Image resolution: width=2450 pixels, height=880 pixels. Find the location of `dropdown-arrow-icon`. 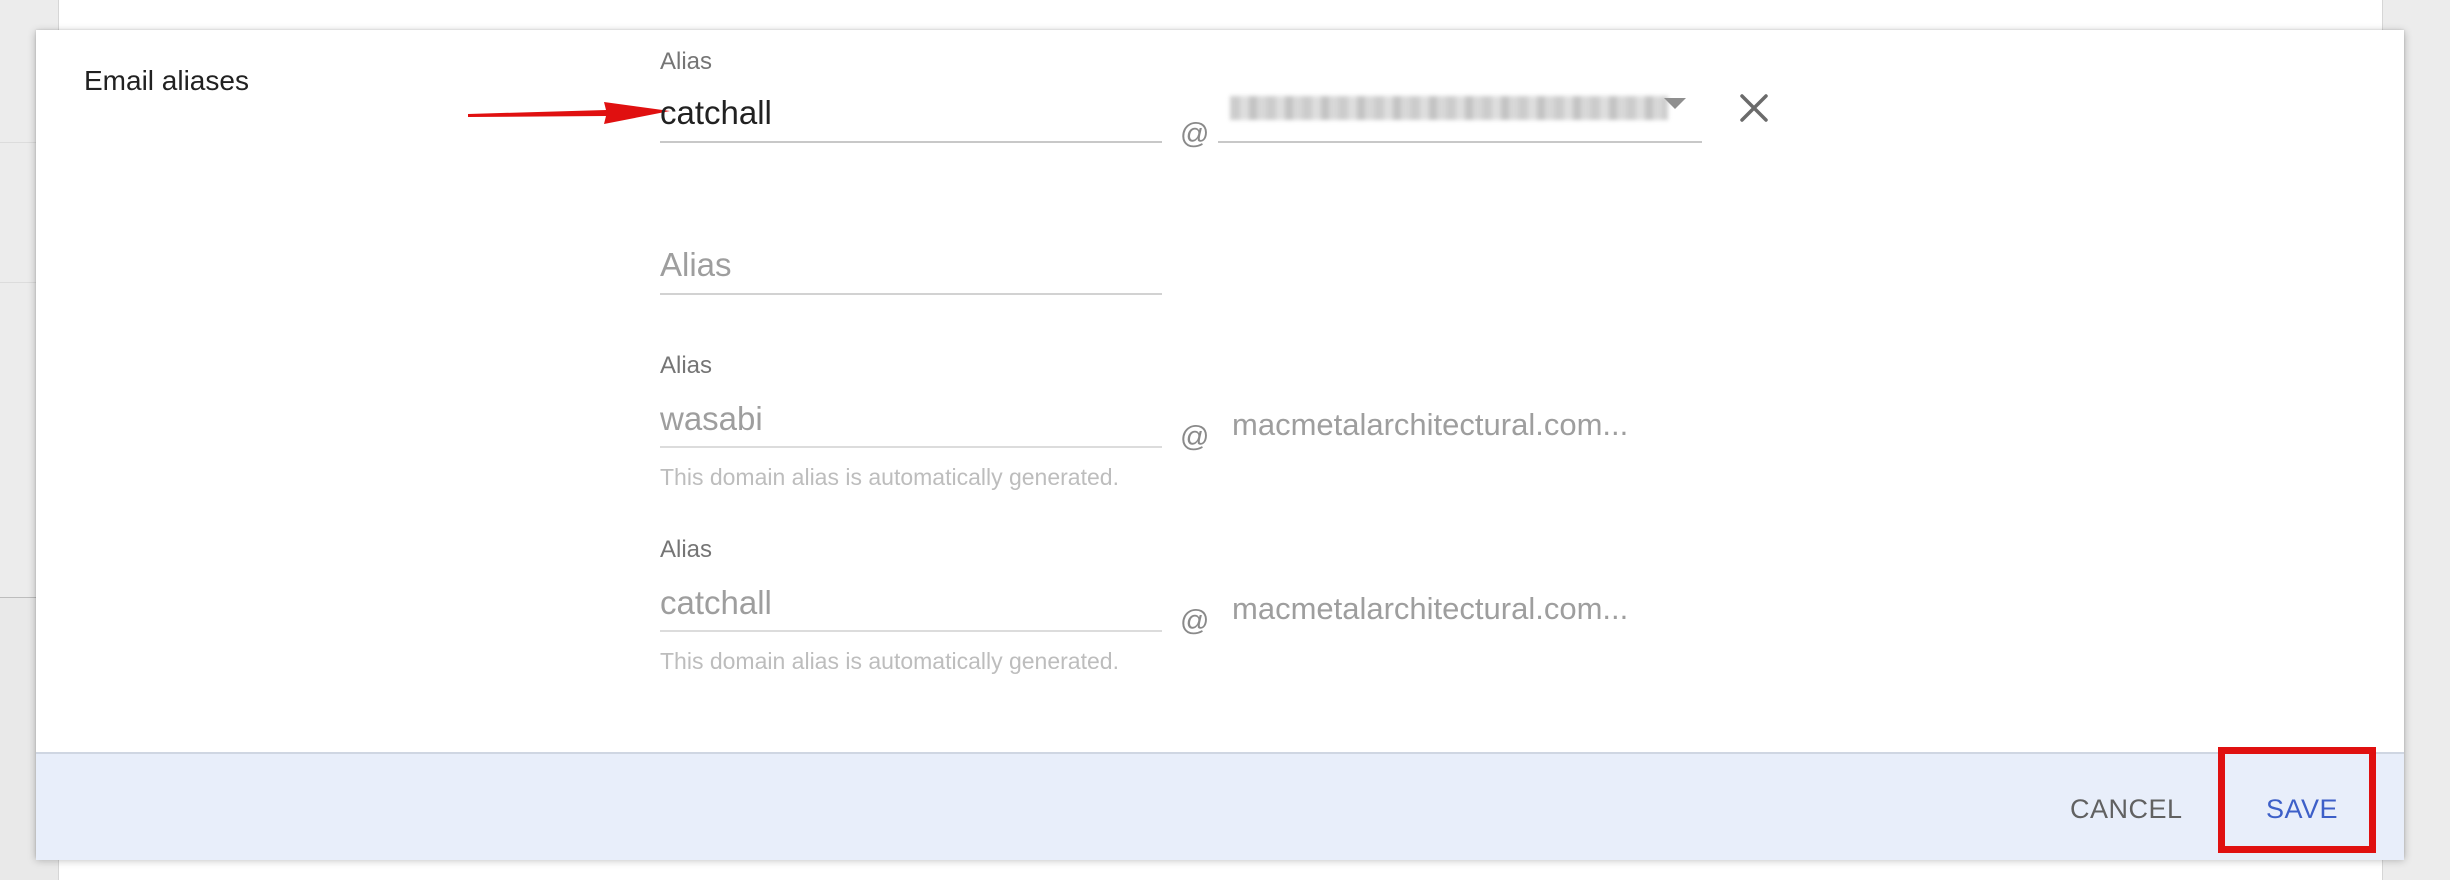

dropdown-arrow-icon is located at coordinates (1675, 103).